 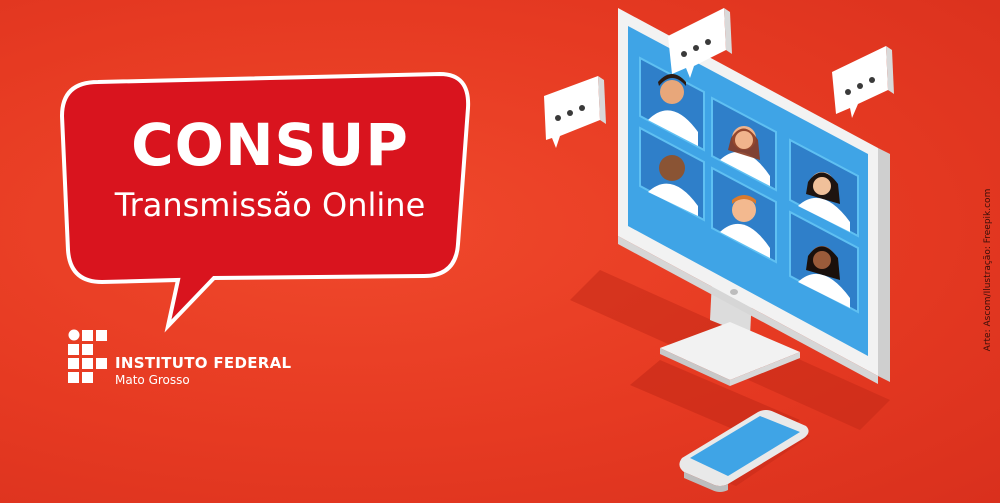 I want to click on chat-bubble-right, so click(x=863, y=82).